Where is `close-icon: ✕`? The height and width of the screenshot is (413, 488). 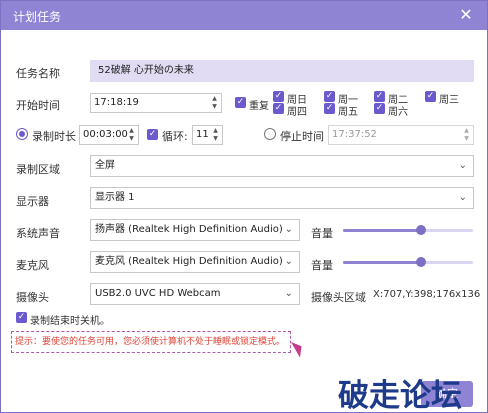 close-icon: ✕ is located at coordinates (466, 15).